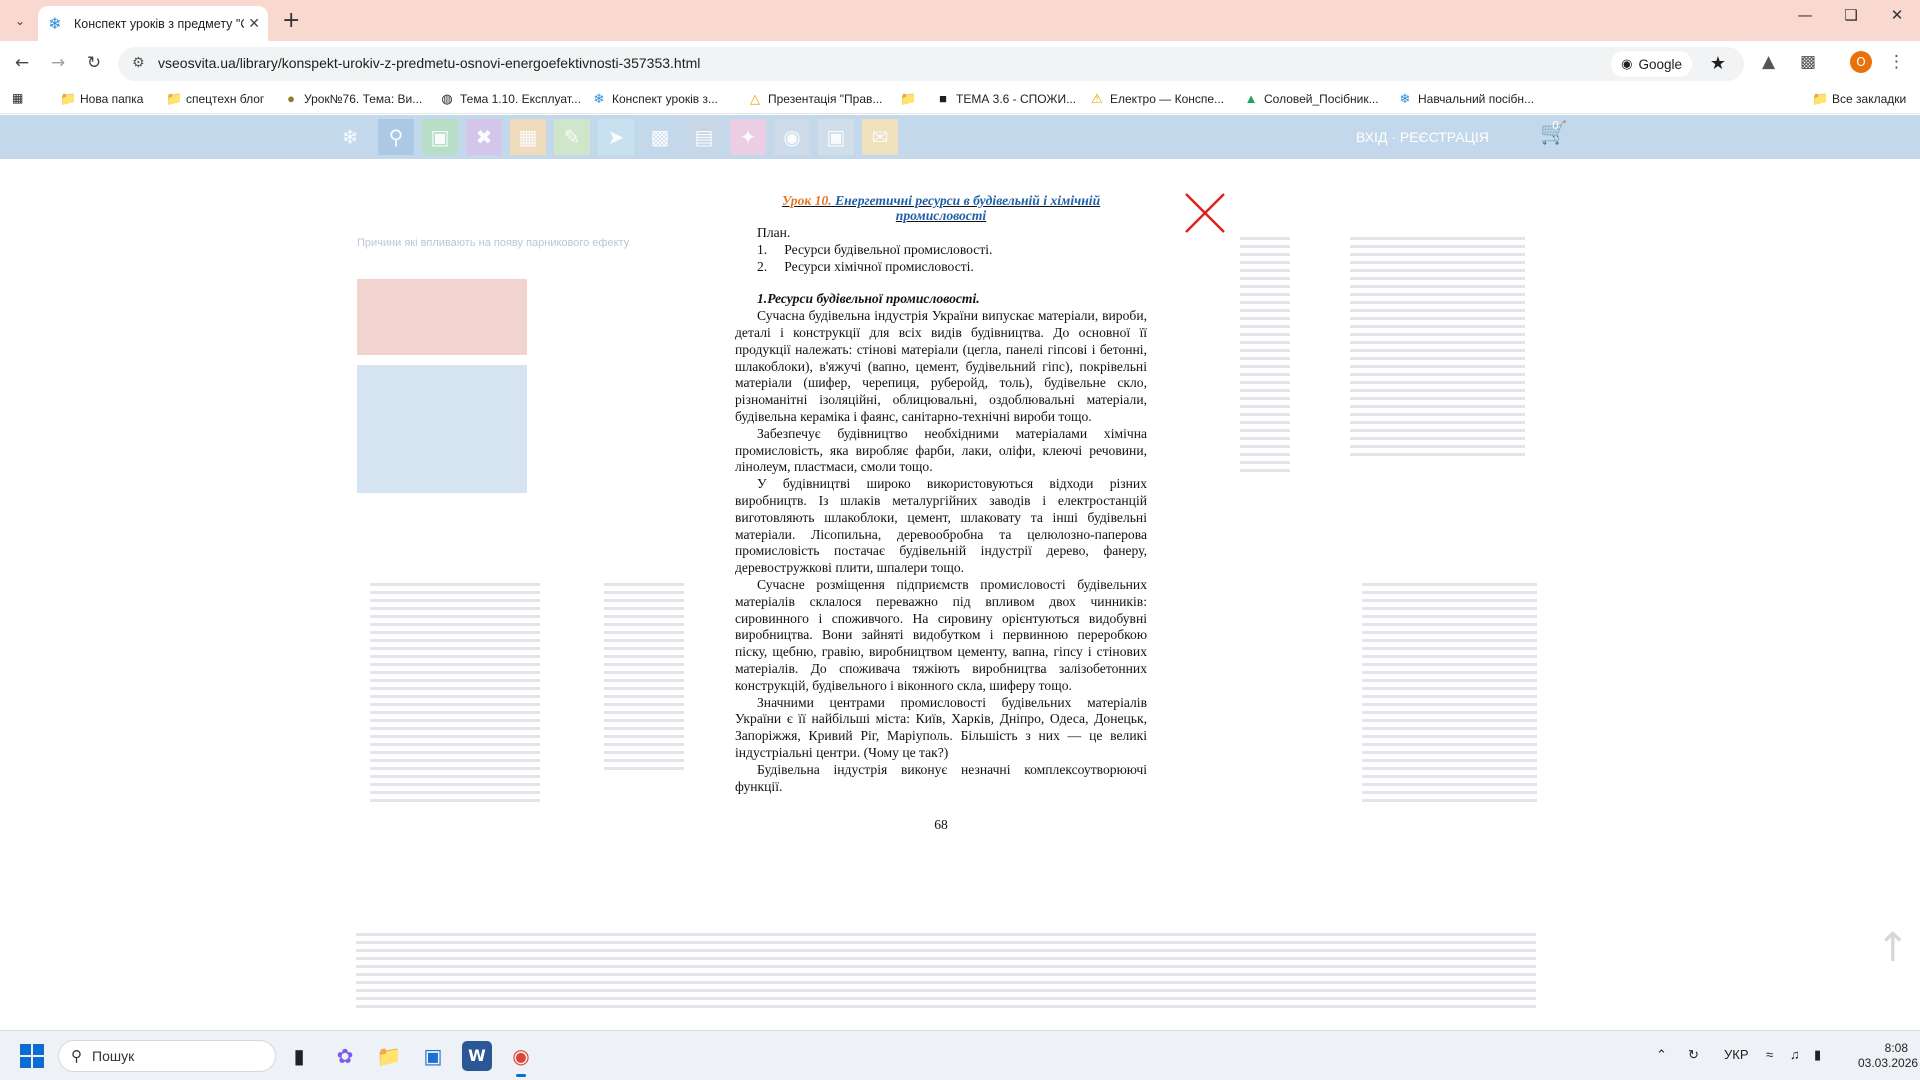 The height and width of the screenshot is (1080, 1920). I want to click on nav-tile-icon: ◉, so click(792, 137).